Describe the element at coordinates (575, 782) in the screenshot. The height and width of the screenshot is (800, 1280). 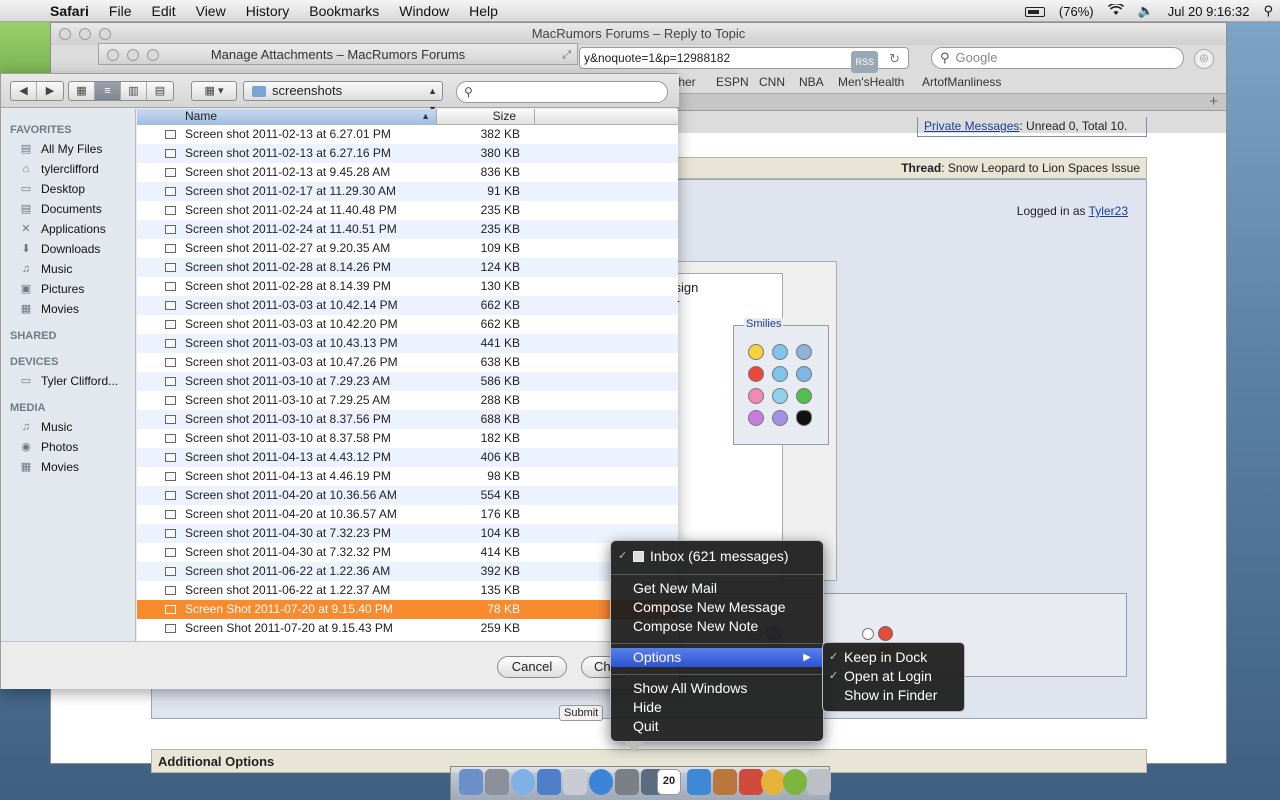
I see `mail-icon` at that location.